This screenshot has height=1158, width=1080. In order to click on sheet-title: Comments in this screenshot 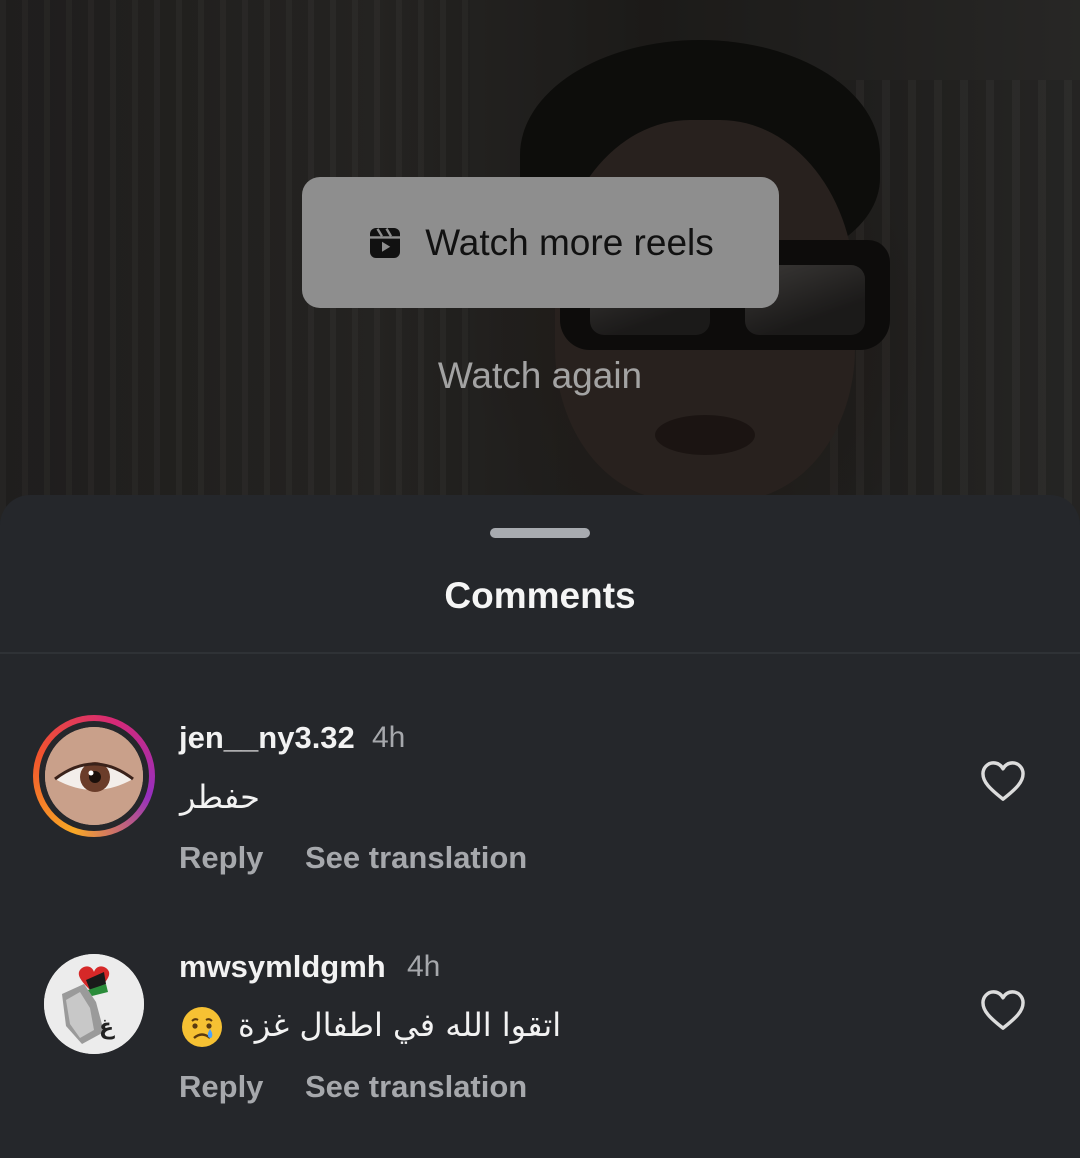, I will do `click(540, 595)`.